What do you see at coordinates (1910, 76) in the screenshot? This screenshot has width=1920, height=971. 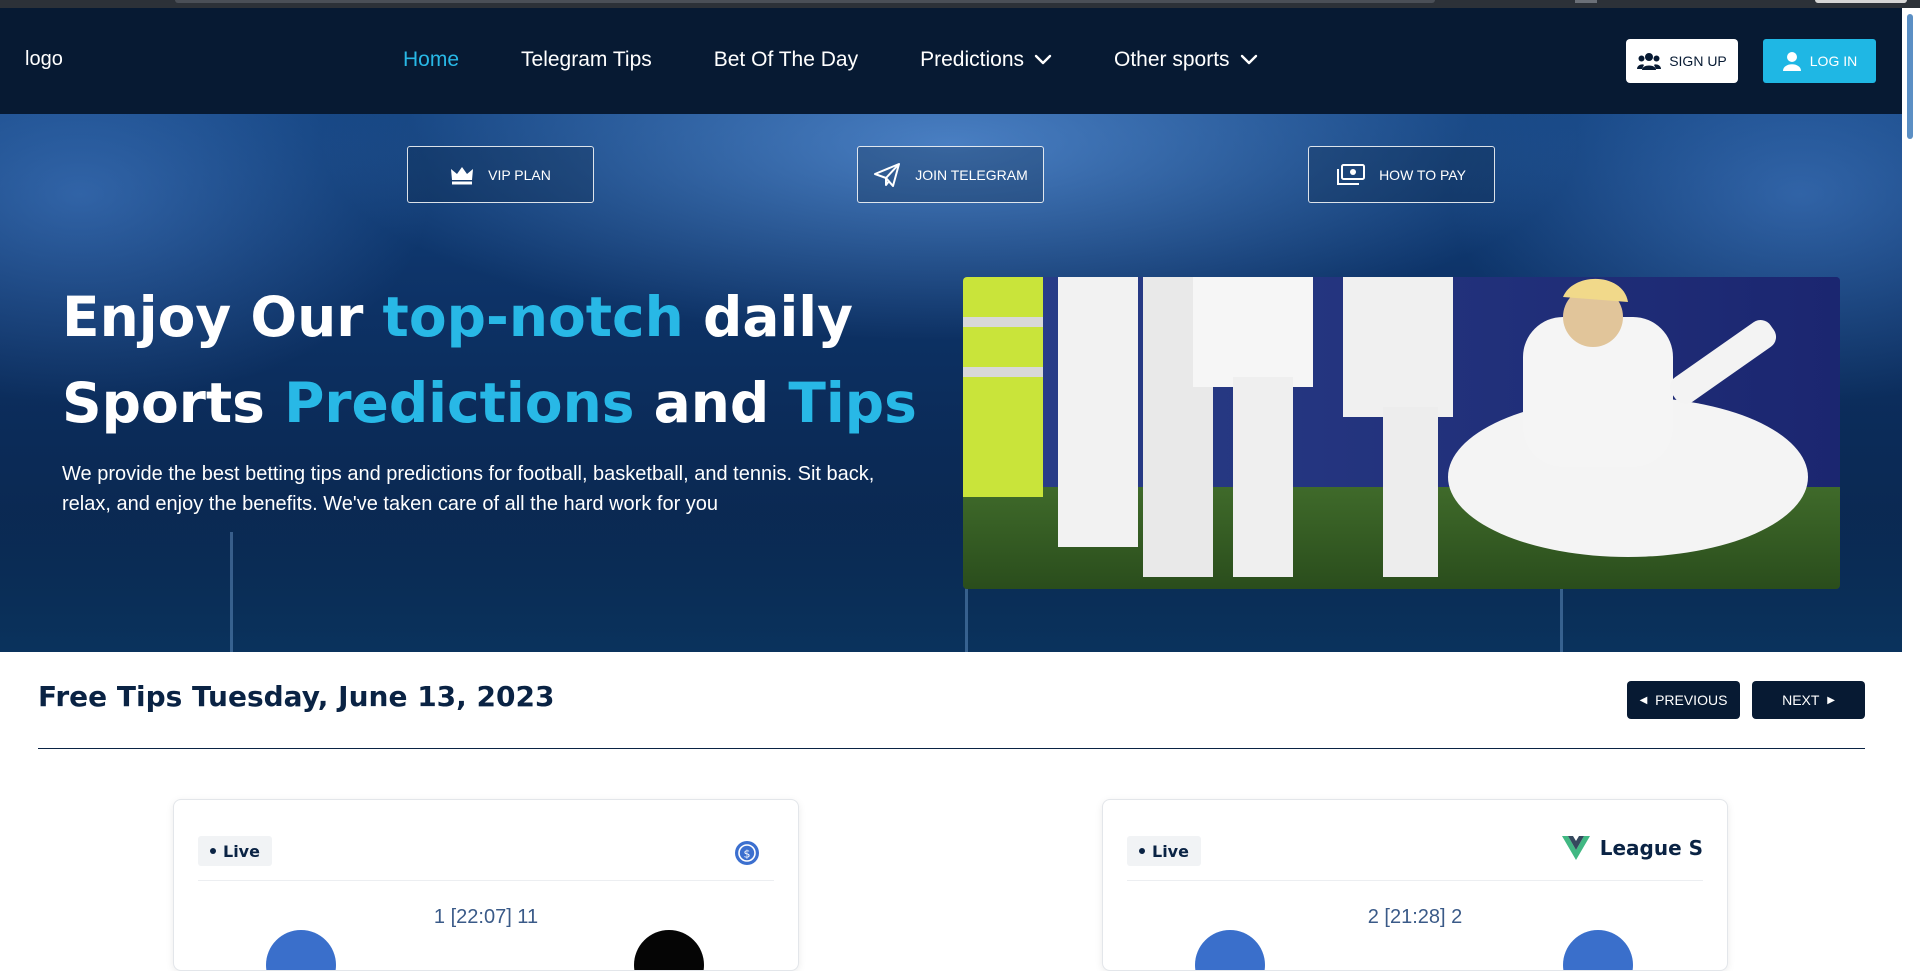 I see `scrollbar-thumb` at bounding box center [1910, 76].